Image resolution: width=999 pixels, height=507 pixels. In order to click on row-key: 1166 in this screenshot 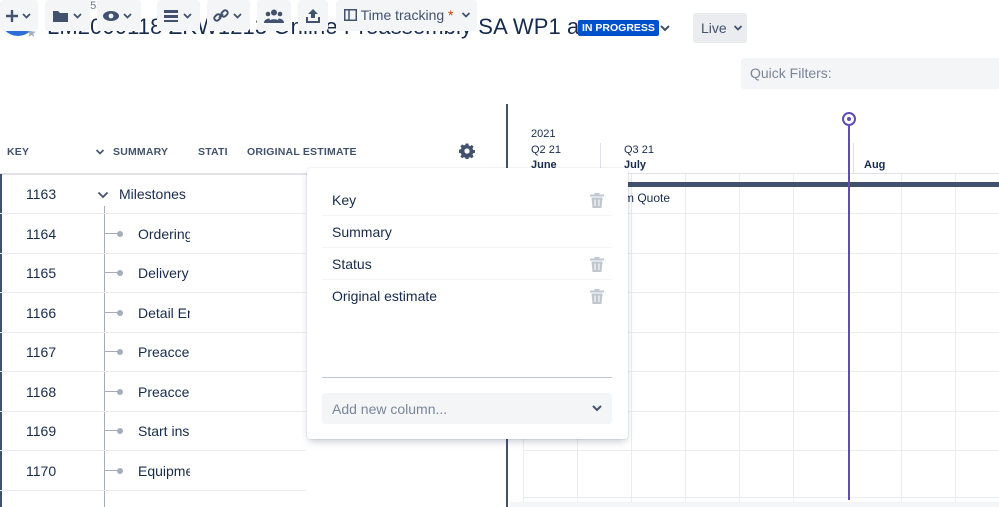, I will do `click(41, 313)`.